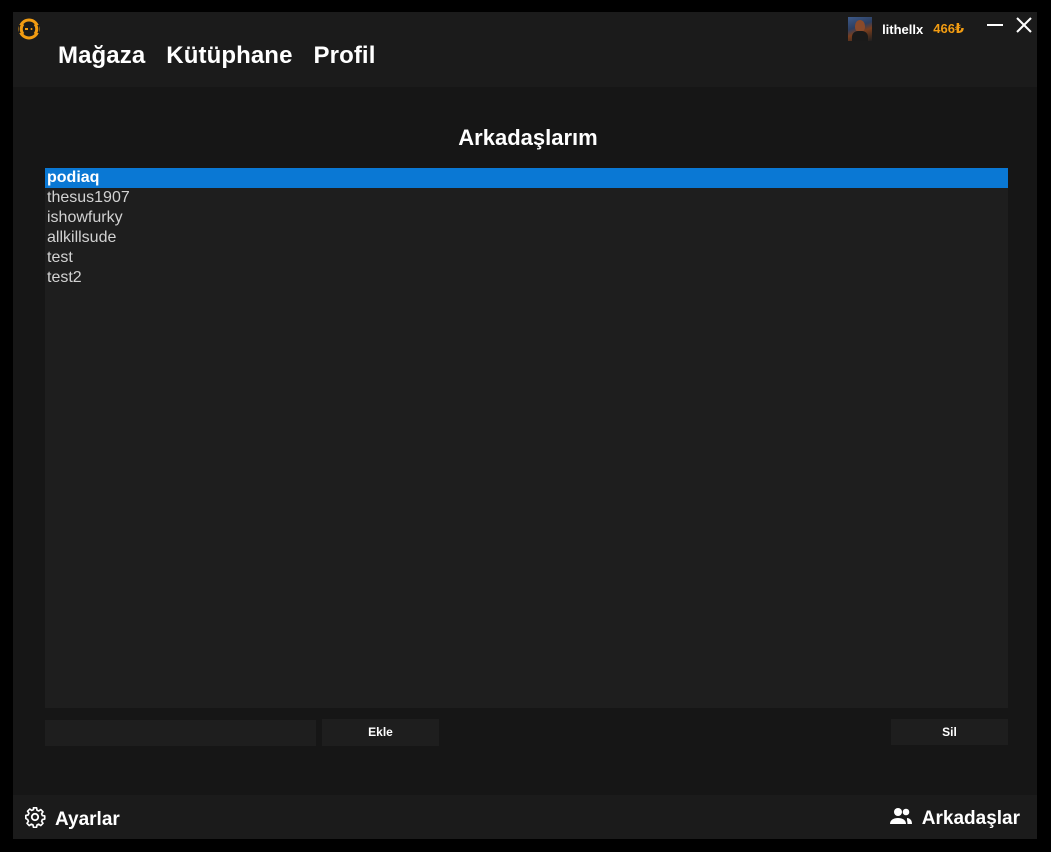 The height and width of the screenshot is (852, 1051). I want to click on footer-bar: Ayarlar Arkadaşlar, so click(525, 817).